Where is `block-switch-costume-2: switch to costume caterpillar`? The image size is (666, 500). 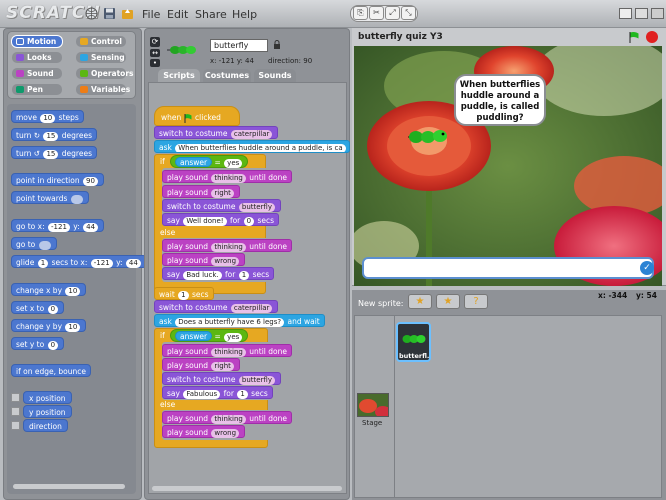
block-switch-costume-2: switch to costume caterpillar is located at coordinates (216, 306).